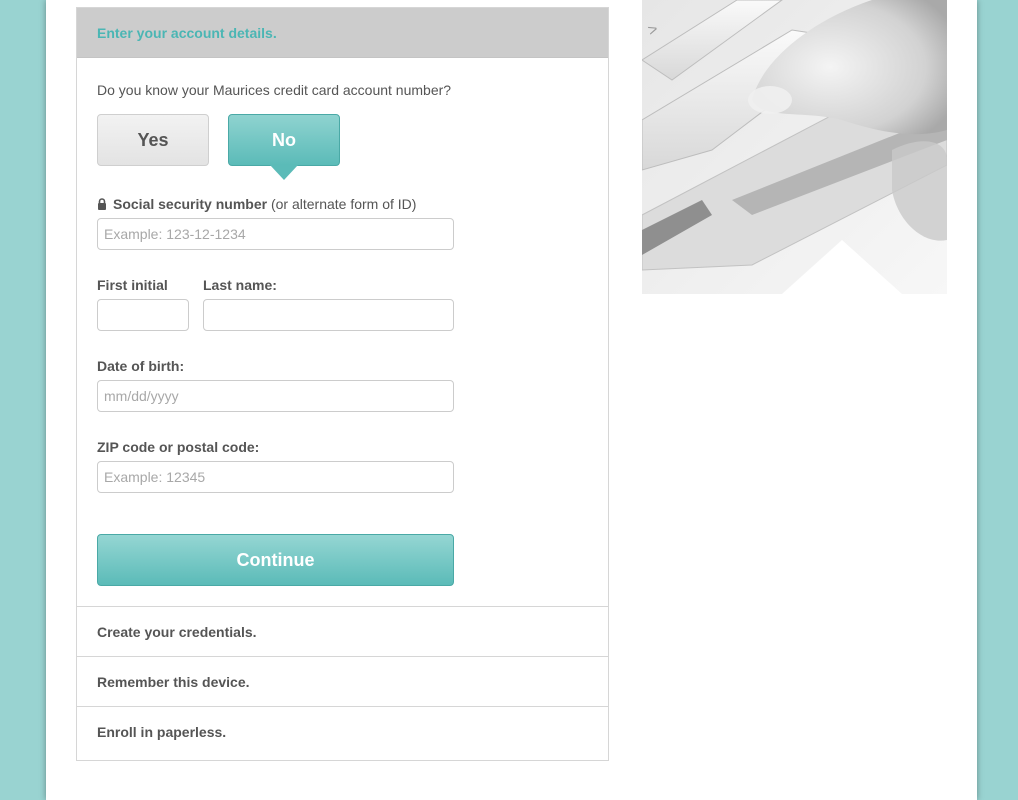 Image resolution: width=1018 pixels, height=800 pixels. What do you see at coordinates (190, 204) in the screenshot?
I see `ssn-label-bold: Social security number` at bounding box center [190, 204].